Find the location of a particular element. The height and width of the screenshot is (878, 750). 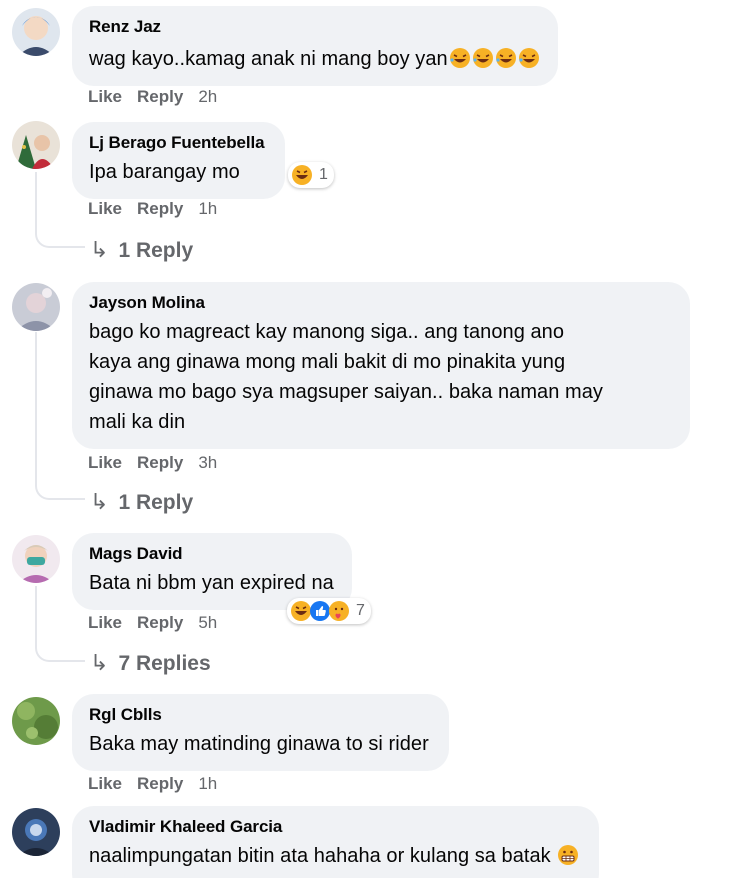

comment-timestamp: 2h is located at coordinates (207, 96).